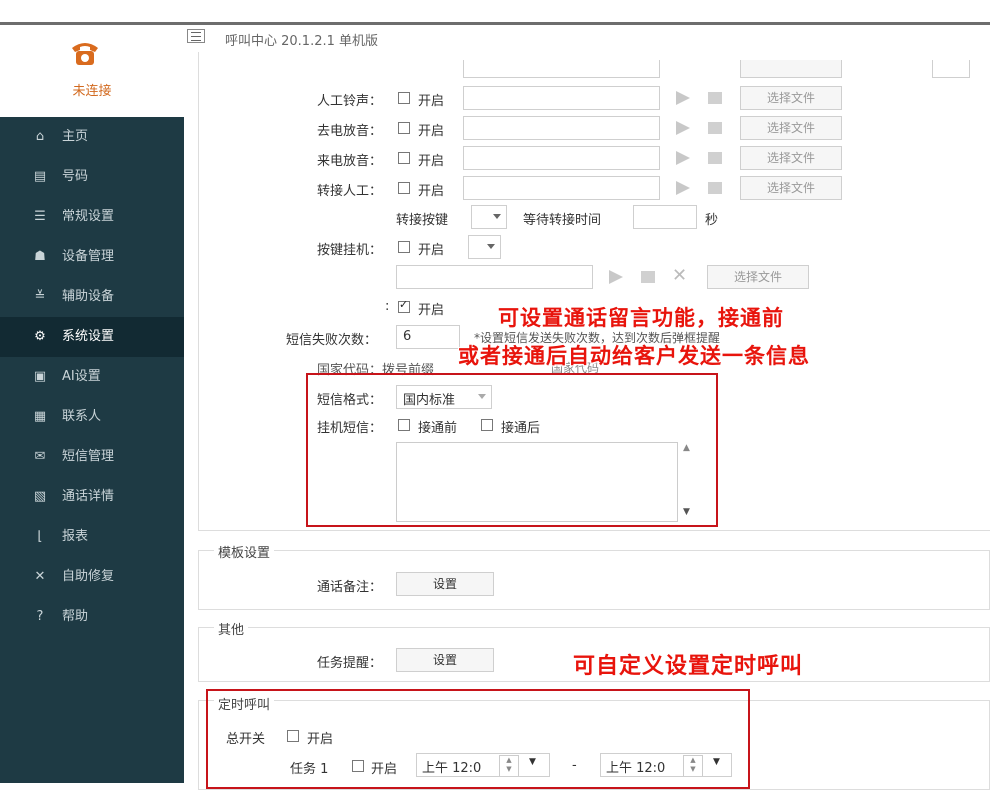 The width and height of the screenshot is (990, 790). Describe the element at coordinates (92, 617) in the screenshot. I see `sidebar-item-12: ? 帮助` at that location.